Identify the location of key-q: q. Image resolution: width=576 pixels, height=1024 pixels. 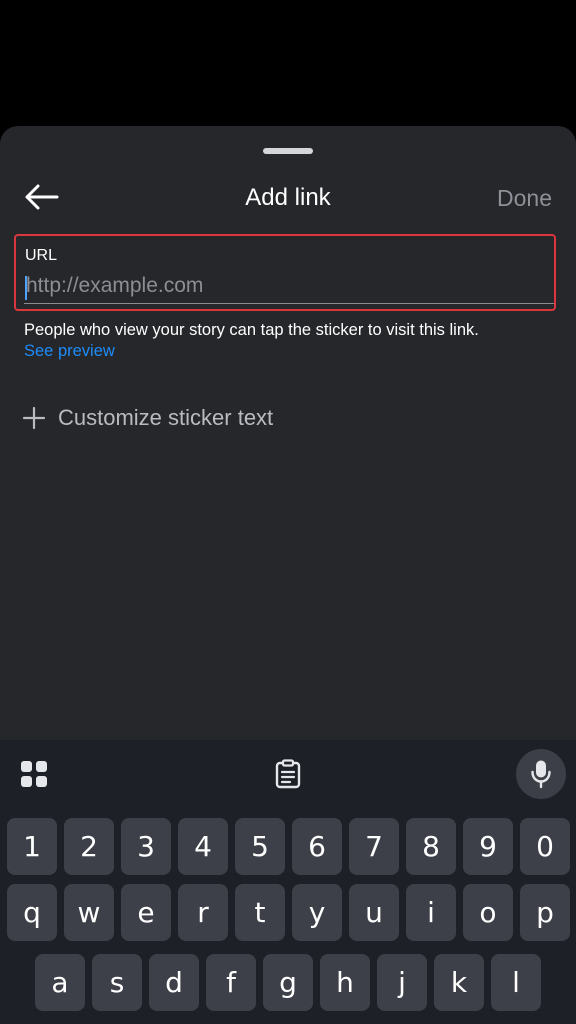
(32, 912).